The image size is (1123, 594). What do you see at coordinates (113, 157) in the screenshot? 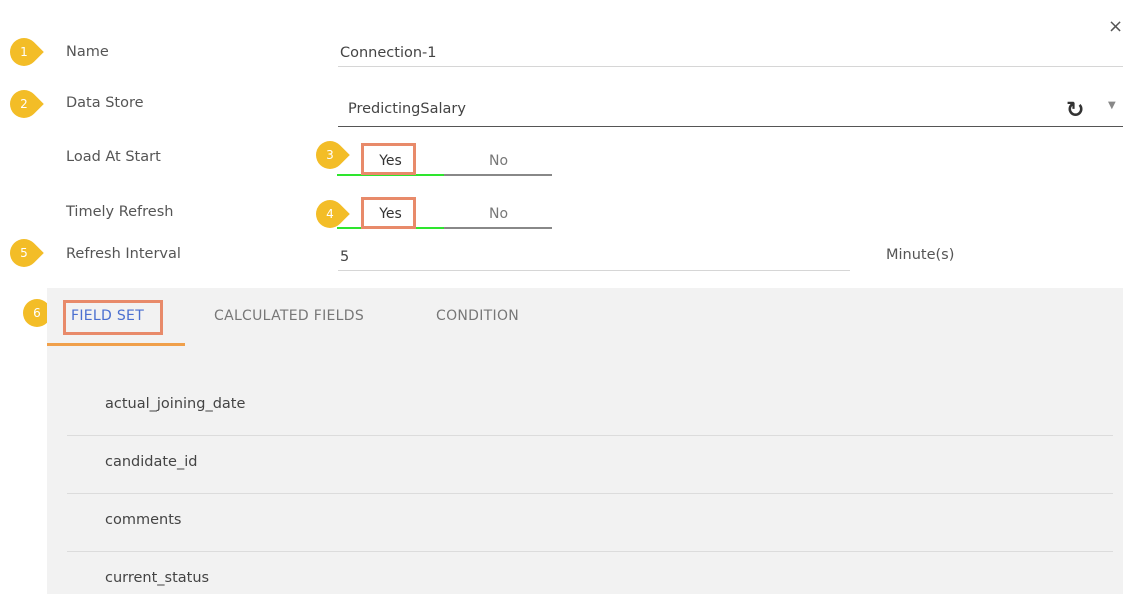
I see `load-at-start-label: Load At Start` at bounding box center [113, 157].